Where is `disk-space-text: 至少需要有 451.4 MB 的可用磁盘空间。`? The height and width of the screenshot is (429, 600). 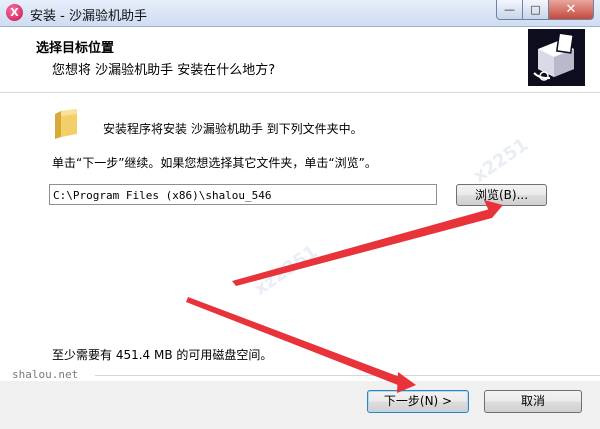 disk-space-text: 至少需要有 451.4 MB 的可用磁盘空间。 is located at coordinates (162, 355).